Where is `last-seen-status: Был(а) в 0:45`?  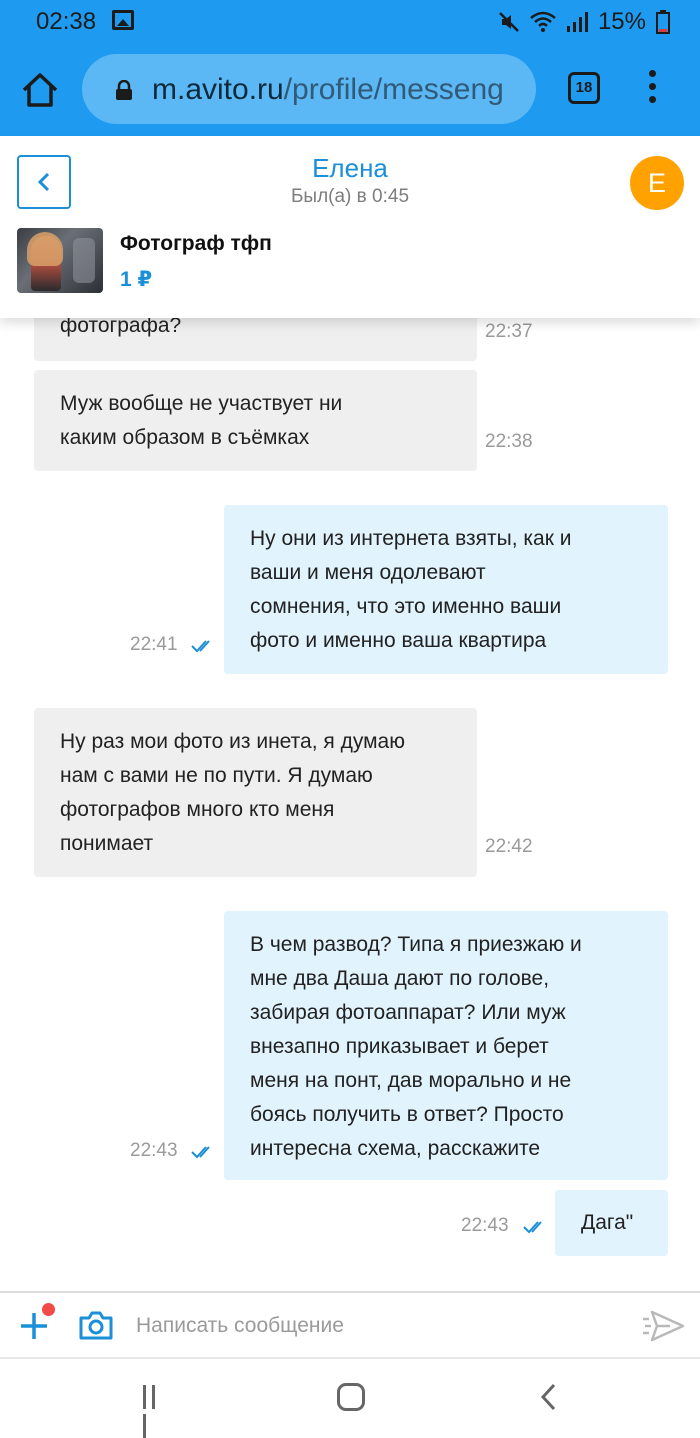
last-seen-status: Был(а) в 0:45 is located at coordinates (350, 196).